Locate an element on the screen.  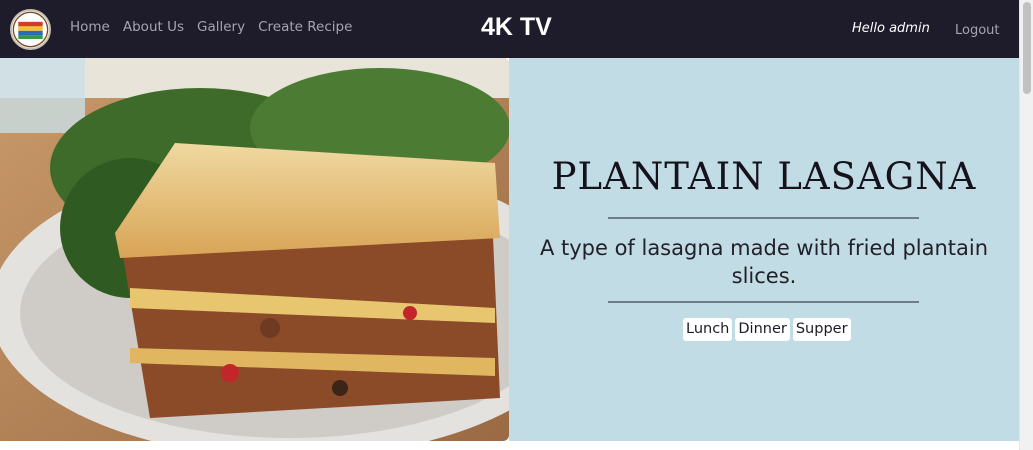
divider-top is located at coordinates (763, 218).